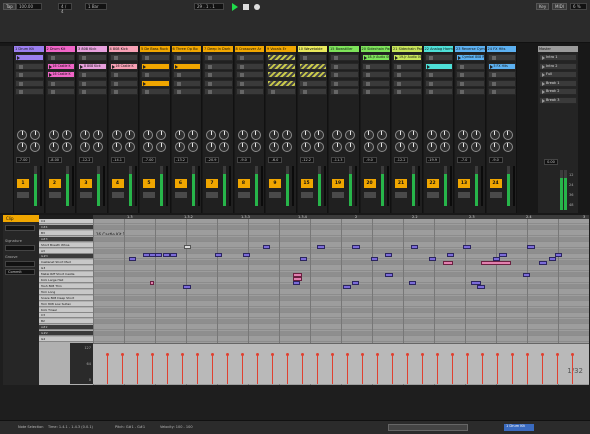 The width and height of the screenshot is (590, 434). What do you see at coordinates (60, 74) in the screenshot?
I see `clip-slot: 16 Castle K` at bounding box center [60, 74].